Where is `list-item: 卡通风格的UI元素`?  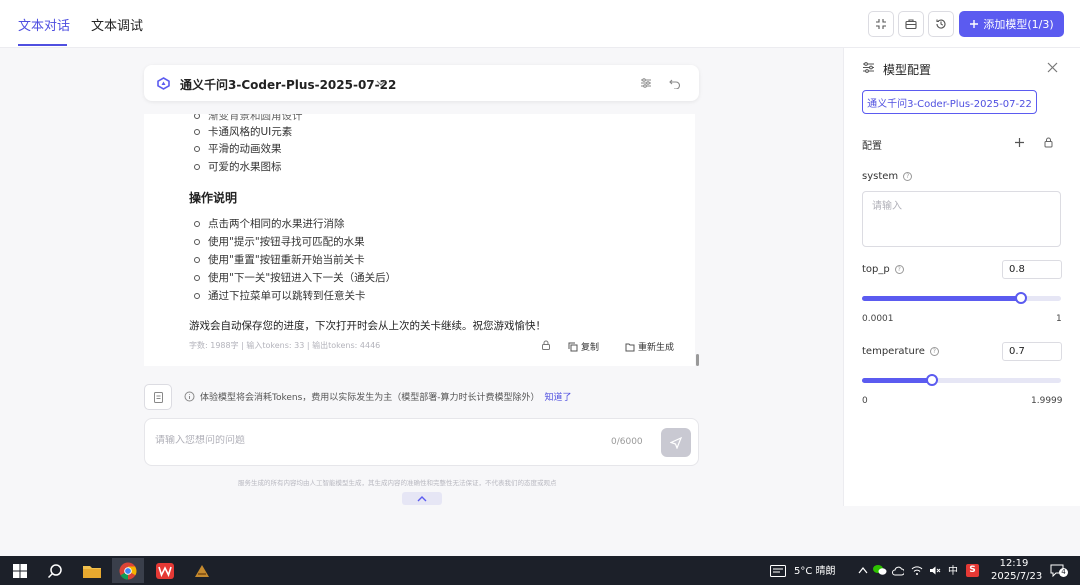
list-item: 卡通风格的UI元素 is located at coordinates (243, 132).